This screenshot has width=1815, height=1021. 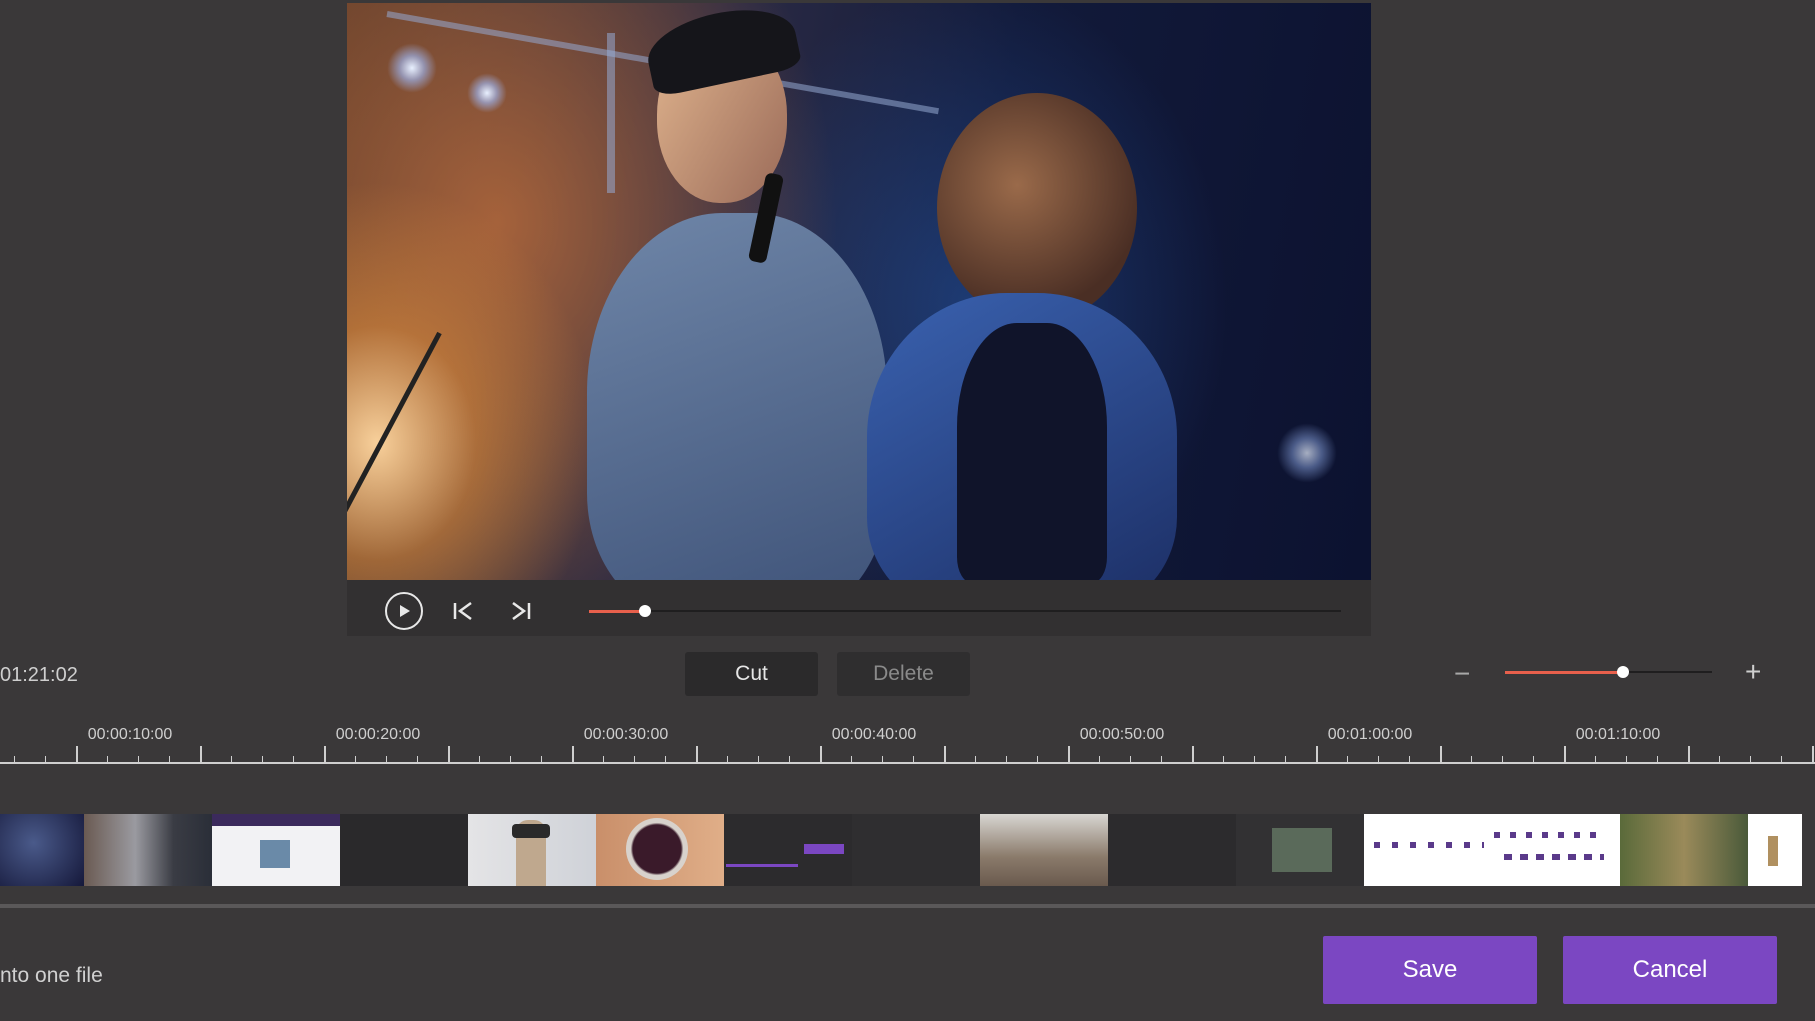 What do you see at coordinates (378, 734) in the screenshot?
I see `ruler-tick-label: 00:00:20:00` at bounding box center [378, 734].